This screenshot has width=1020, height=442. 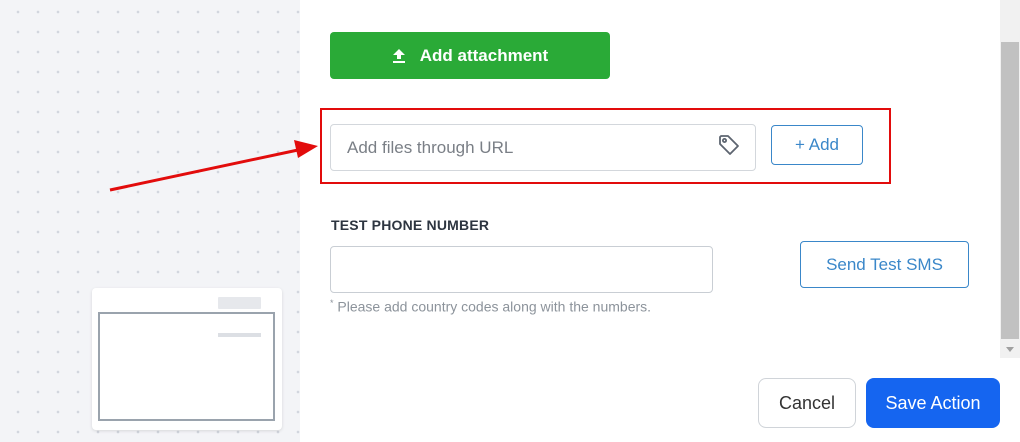 What do you see at coordinates (332, 303) in the screenshot?
I see `hint-asterisk: *` at bounding box center [332, 303].